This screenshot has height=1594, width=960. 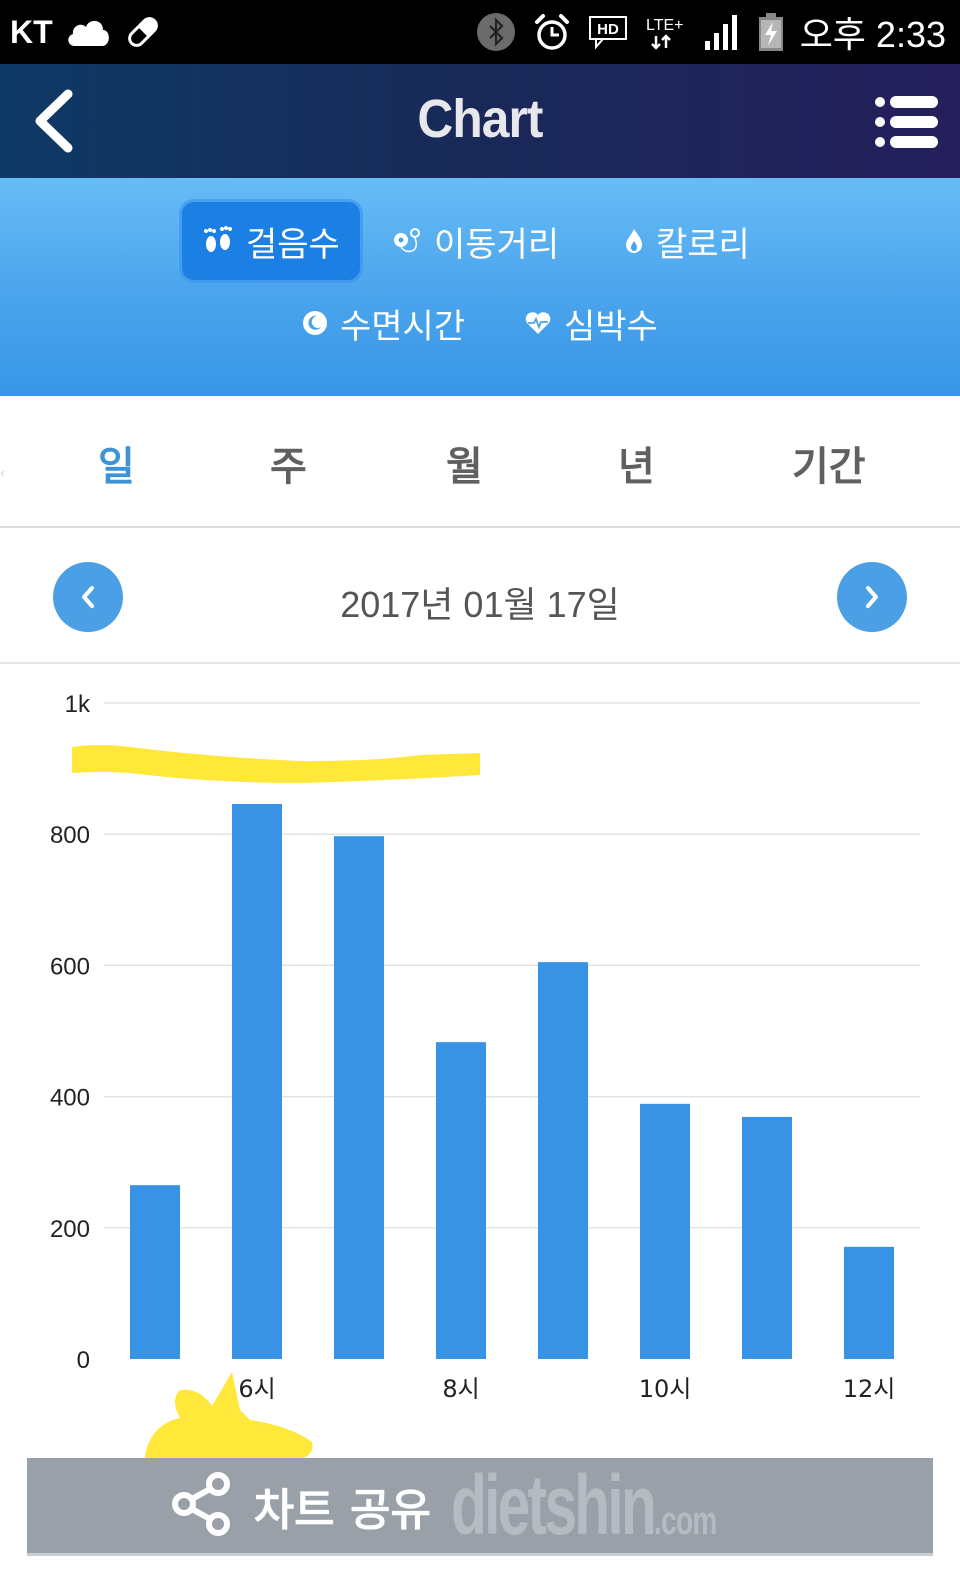 I want to click on chevron-right-icon, so click(x=872, y=597).